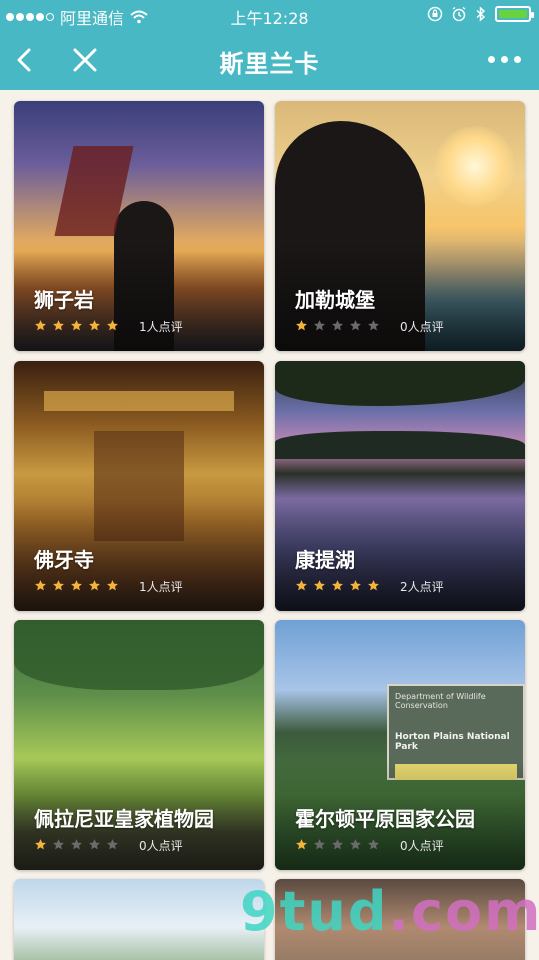 The image size is (539, 960). What do you see at coordinates (64, 300) in the screenshot?
I see `card-title: 狮子岩` at bounding box center [64, 300].